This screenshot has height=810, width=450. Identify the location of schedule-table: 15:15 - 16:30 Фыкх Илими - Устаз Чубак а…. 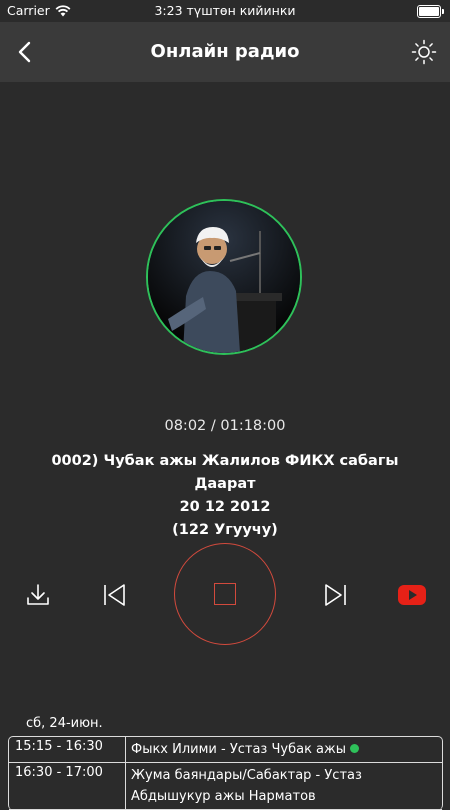
(225, 773).